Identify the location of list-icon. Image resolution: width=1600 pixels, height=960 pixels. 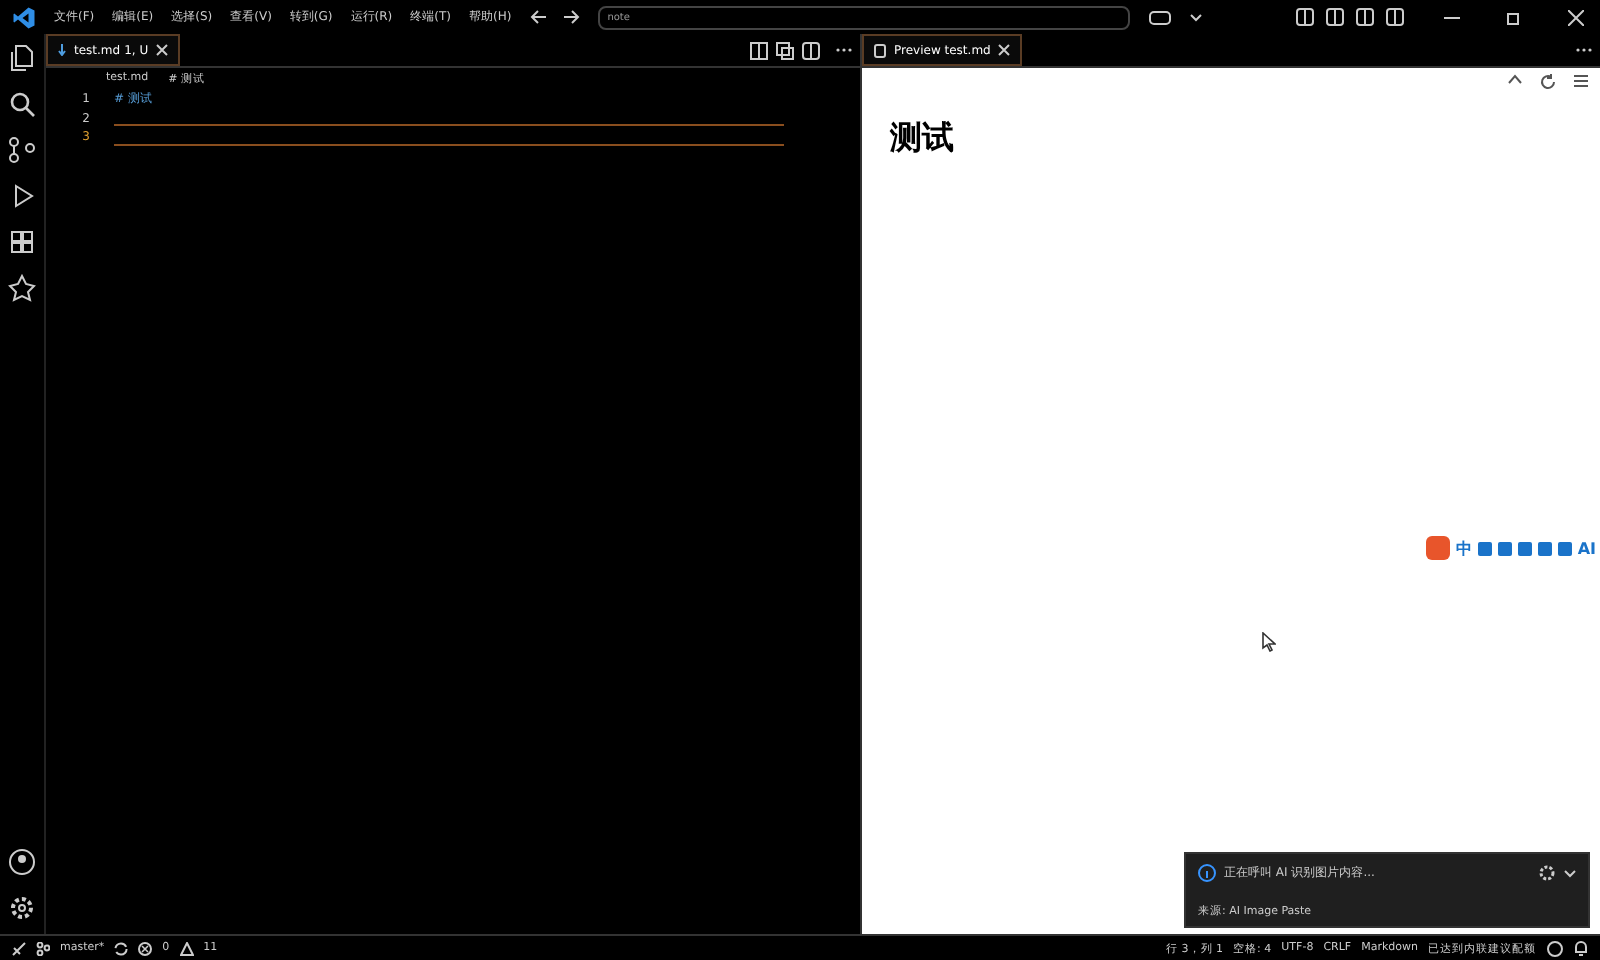
(1581, 81).